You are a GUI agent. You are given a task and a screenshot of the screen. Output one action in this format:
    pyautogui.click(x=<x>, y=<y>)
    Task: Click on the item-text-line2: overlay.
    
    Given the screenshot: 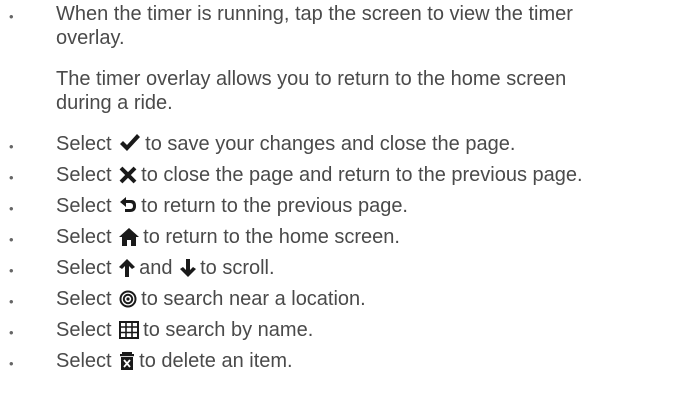 What is the action you would take?
    pyautogui.click(x=90, y=38)
    